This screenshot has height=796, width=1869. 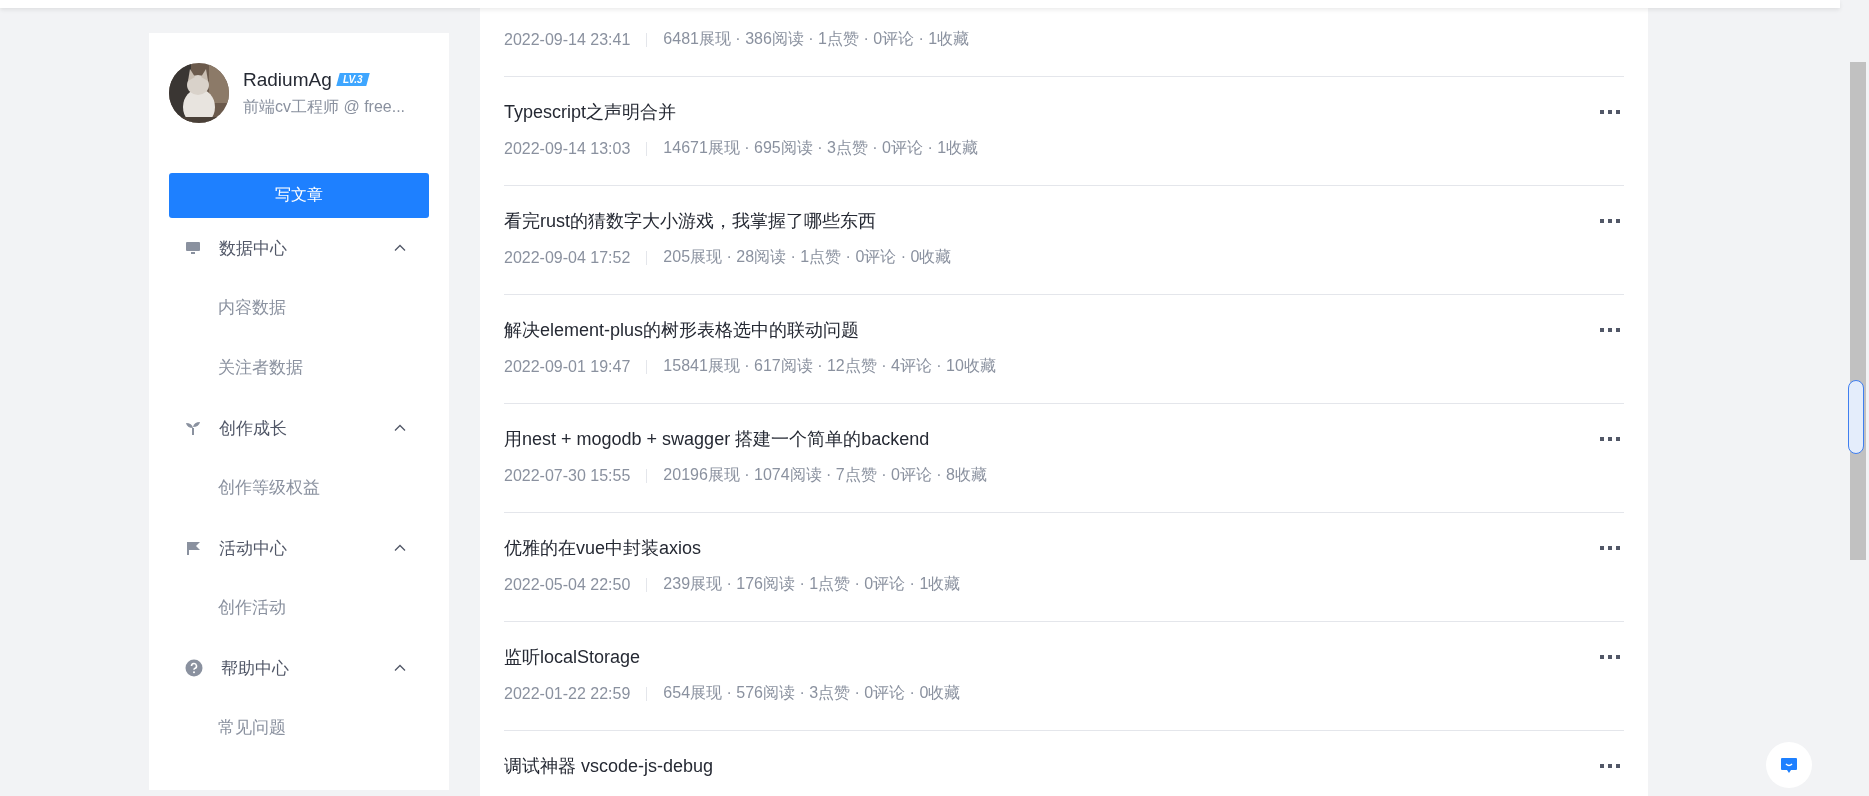 I want to click on menu-group-label: 数据中心, so click(x=253, y=248).